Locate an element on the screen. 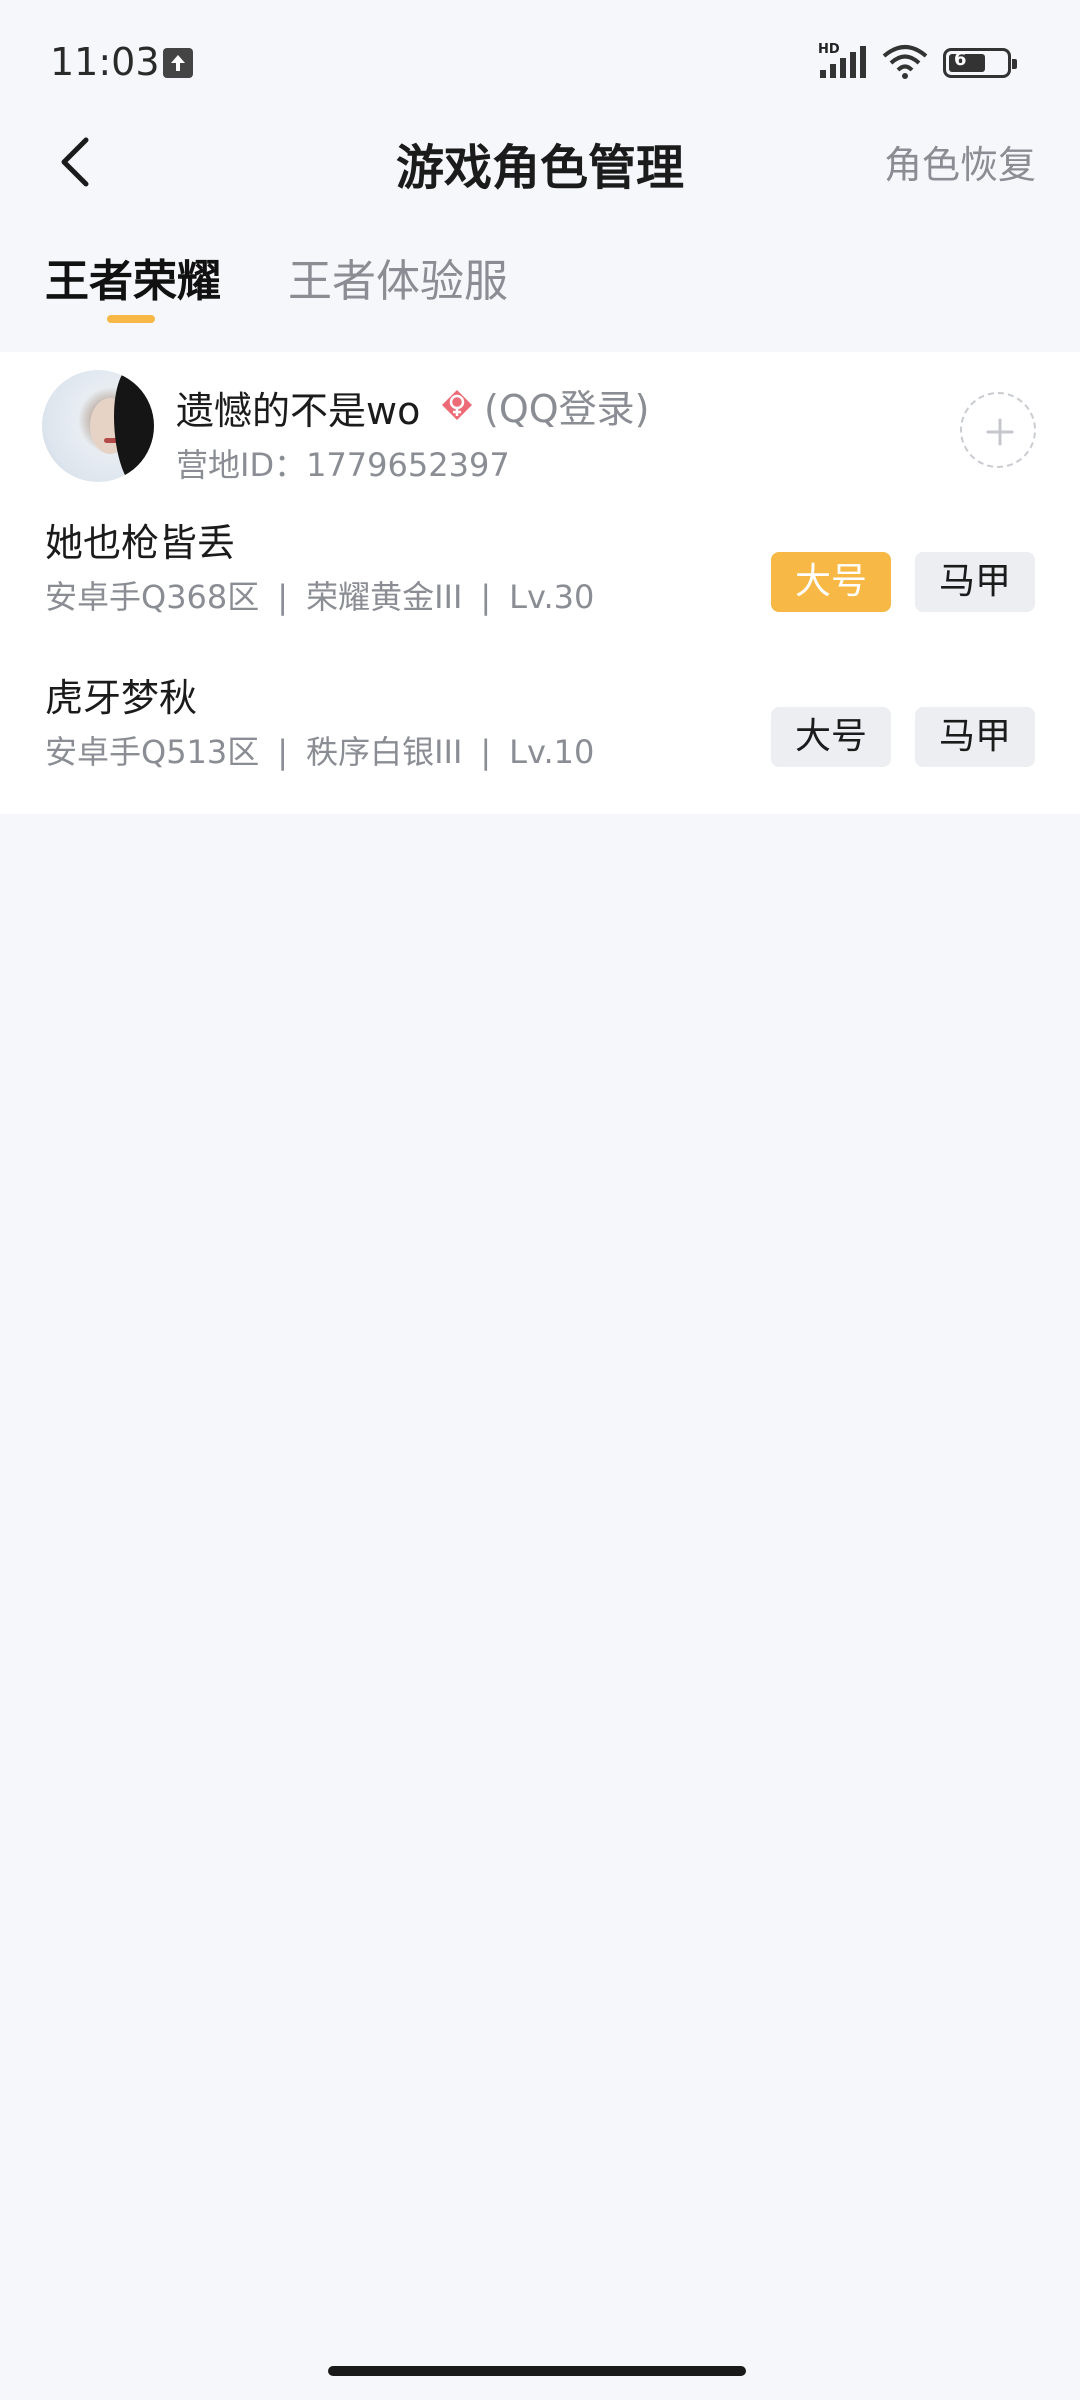 This screenshot has height=2400, width=1080. role-level: Lv.30 is located at coordinates (552, 597).